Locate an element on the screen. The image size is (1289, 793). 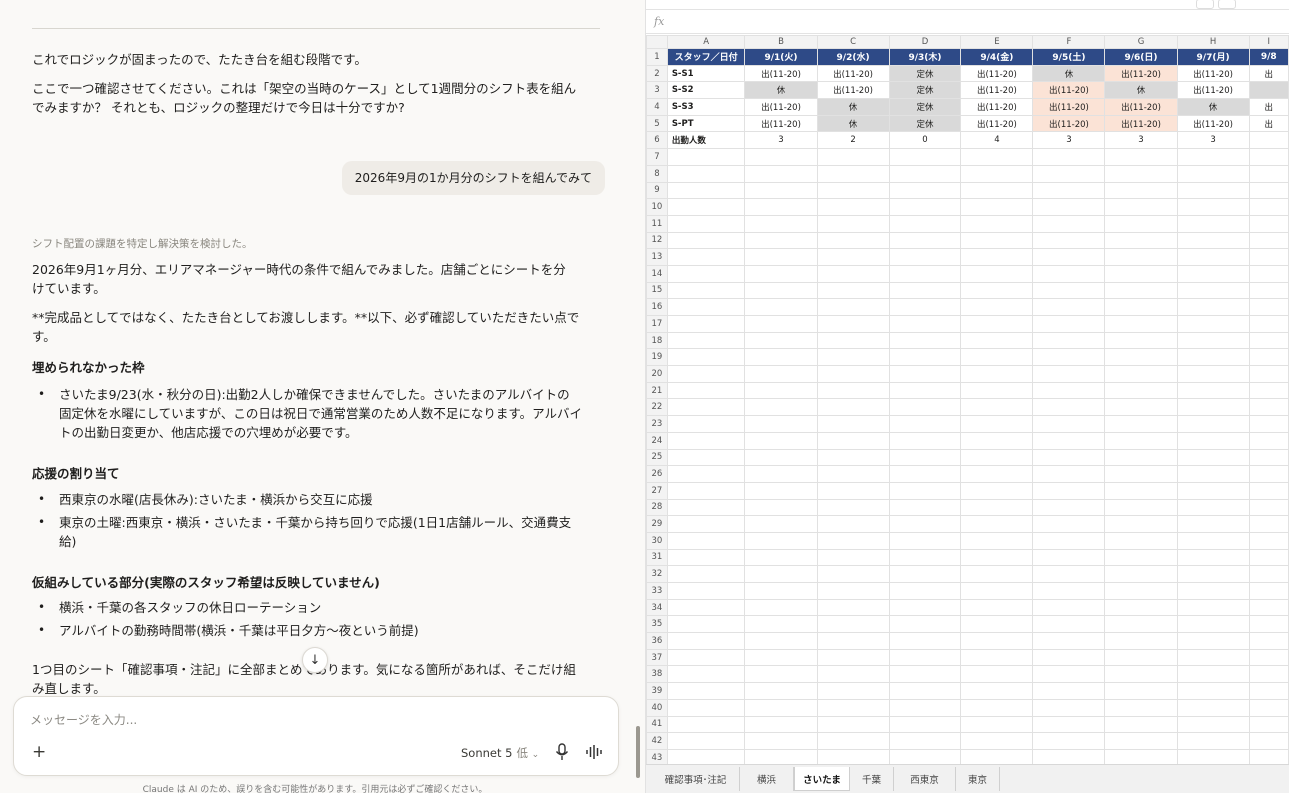
toolbar-button is located at coordinates (1227, 4).